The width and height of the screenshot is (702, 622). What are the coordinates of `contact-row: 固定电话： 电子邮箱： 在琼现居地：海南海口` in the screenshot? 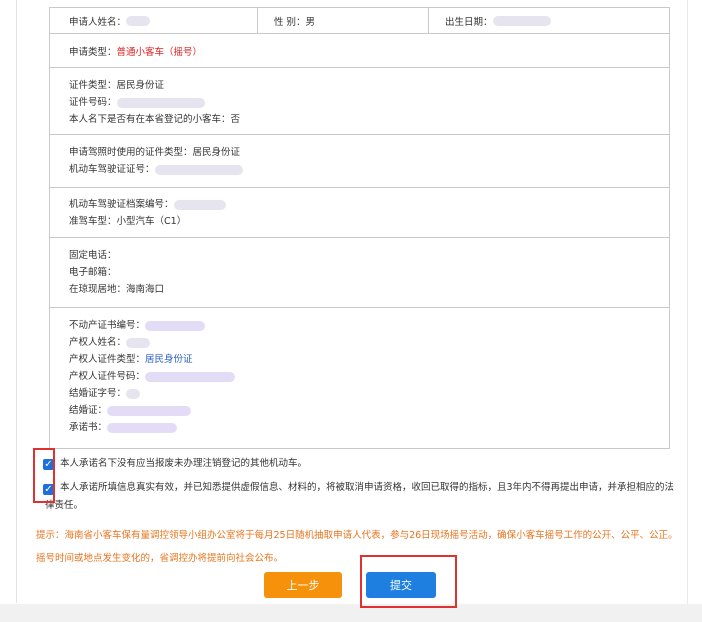 It's located at (359, 273).